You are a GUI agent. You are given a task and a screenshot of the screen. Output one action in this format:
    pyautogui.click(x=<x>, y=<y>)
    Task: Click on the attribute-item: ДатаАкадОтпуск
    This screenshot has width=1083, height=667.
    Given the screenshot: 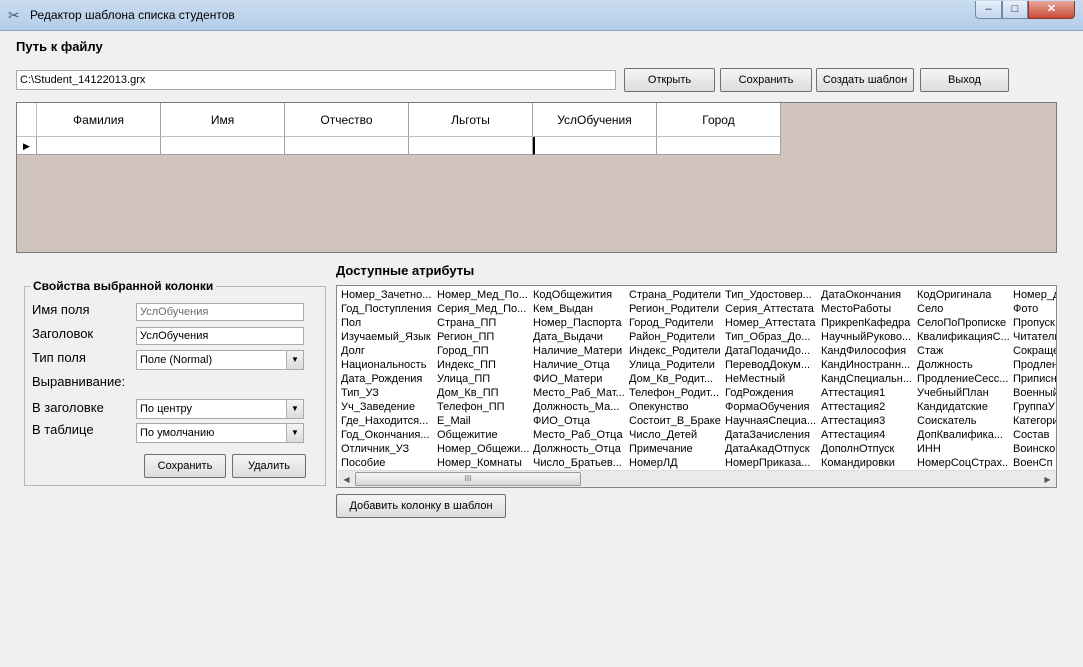 What is the action you would take?
    pyautogui.click(x=770, y=449)
    